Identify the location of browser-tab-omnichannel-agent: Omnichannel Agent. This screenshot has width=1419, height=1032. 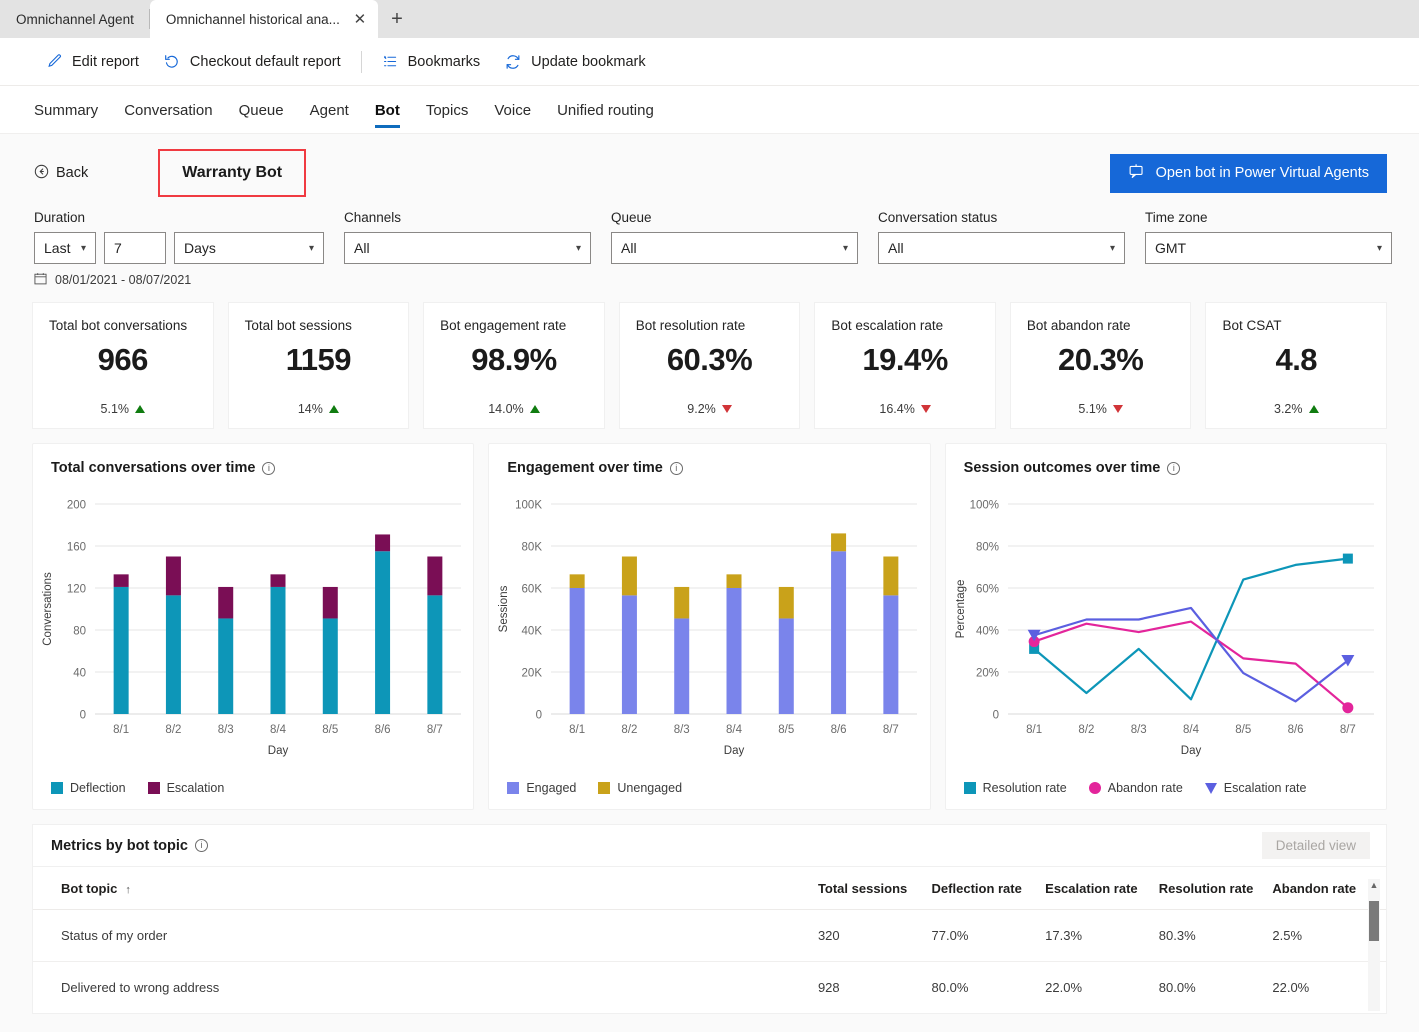
(75, 19).